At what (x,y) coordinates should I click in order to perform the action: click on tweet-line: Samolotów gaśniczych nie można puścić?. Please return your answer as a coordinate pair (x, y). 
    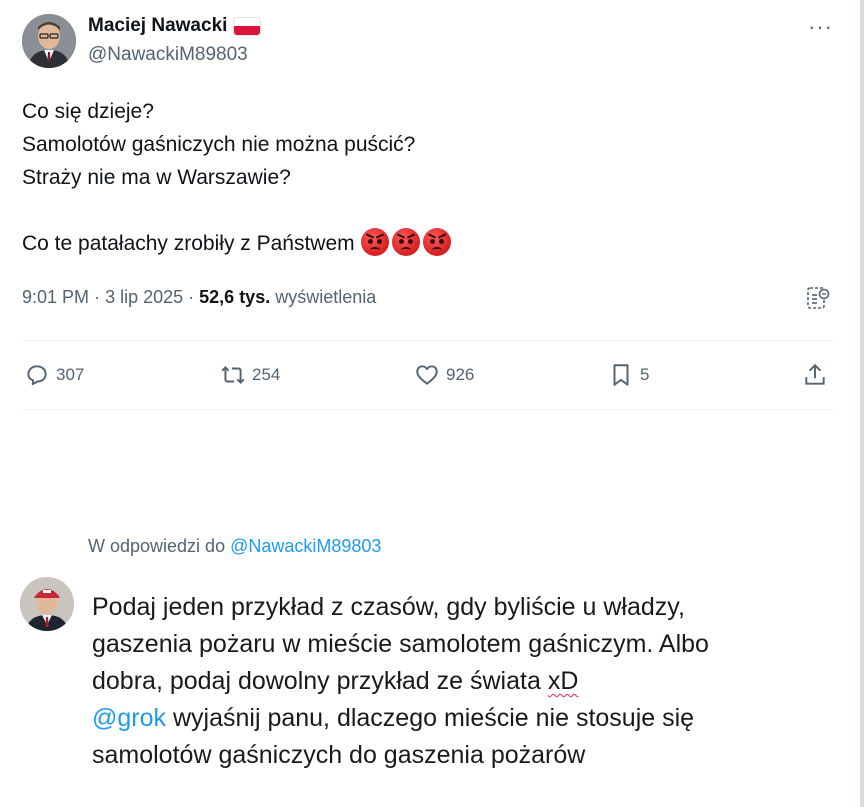
    Looking at the image, I should click on (219, 144).